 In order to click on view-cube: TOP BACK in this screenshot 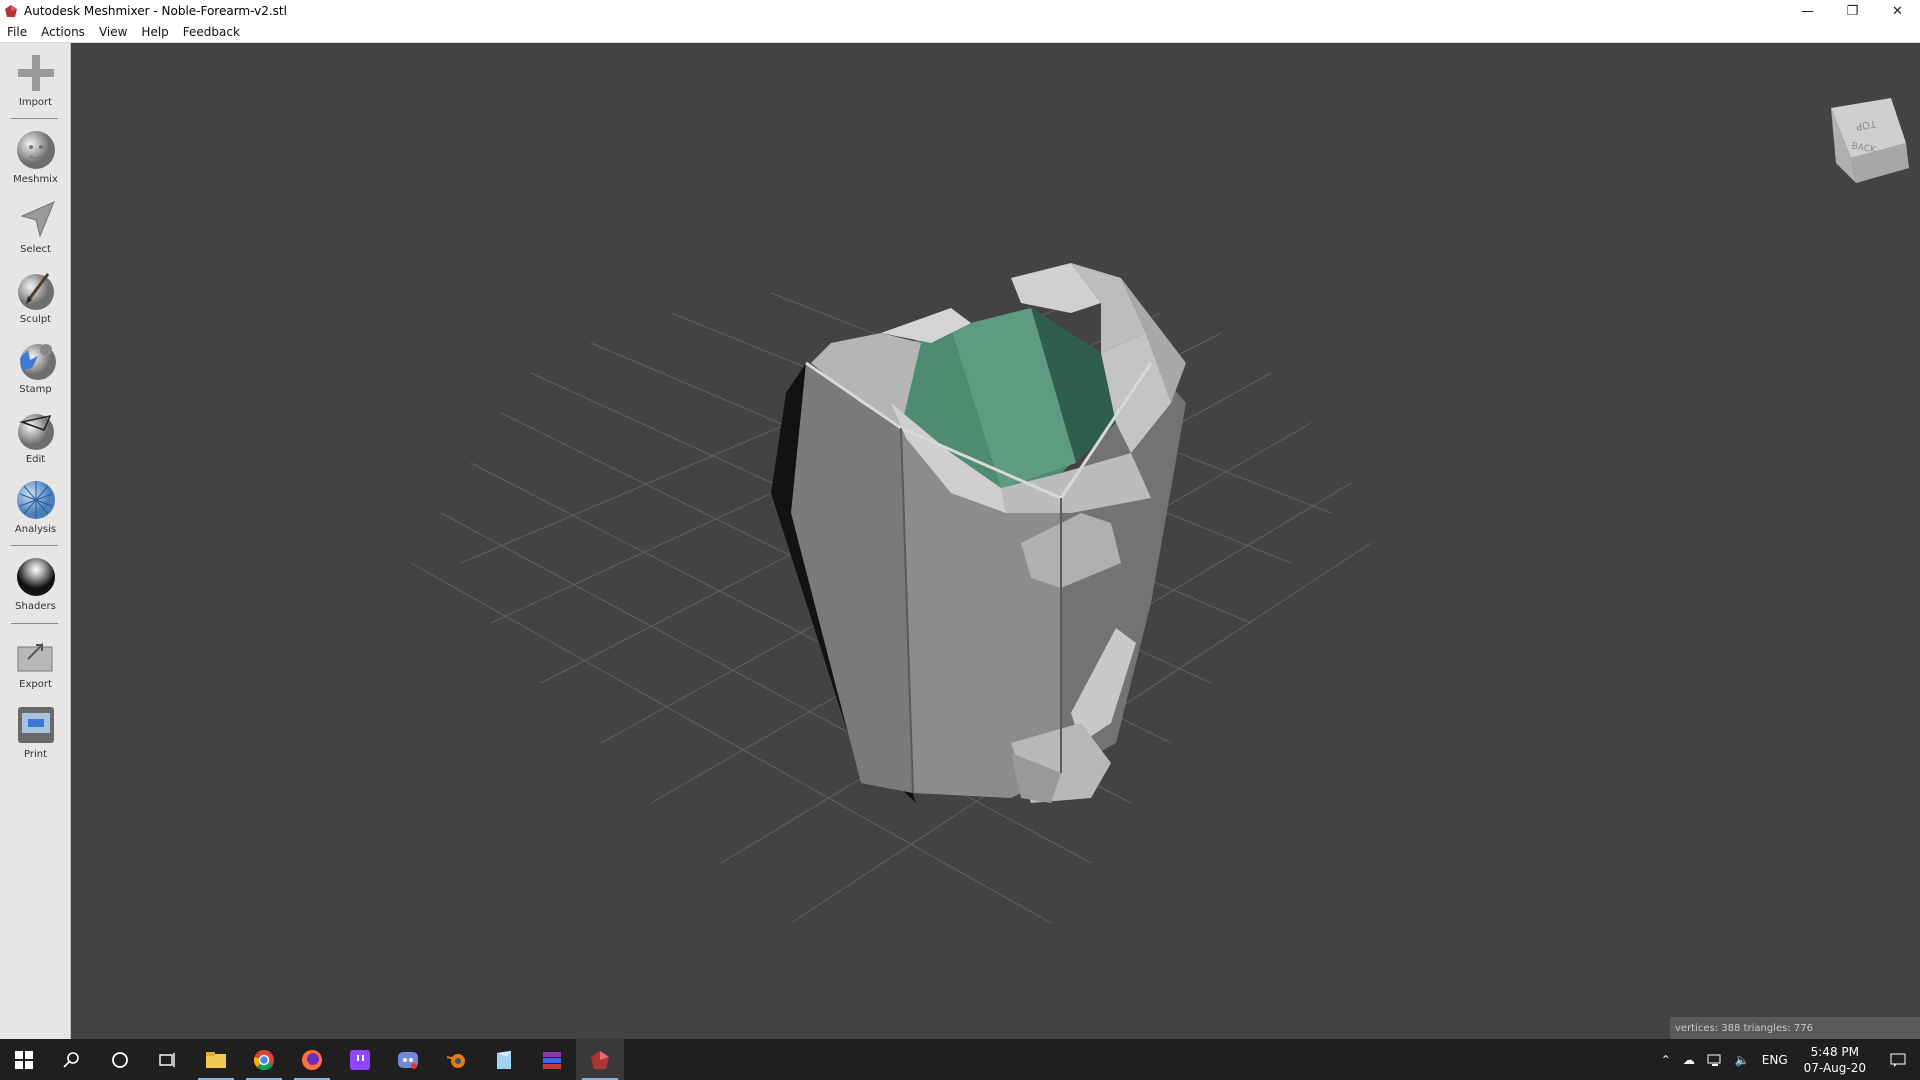, I will do `click(1870, 140)`.